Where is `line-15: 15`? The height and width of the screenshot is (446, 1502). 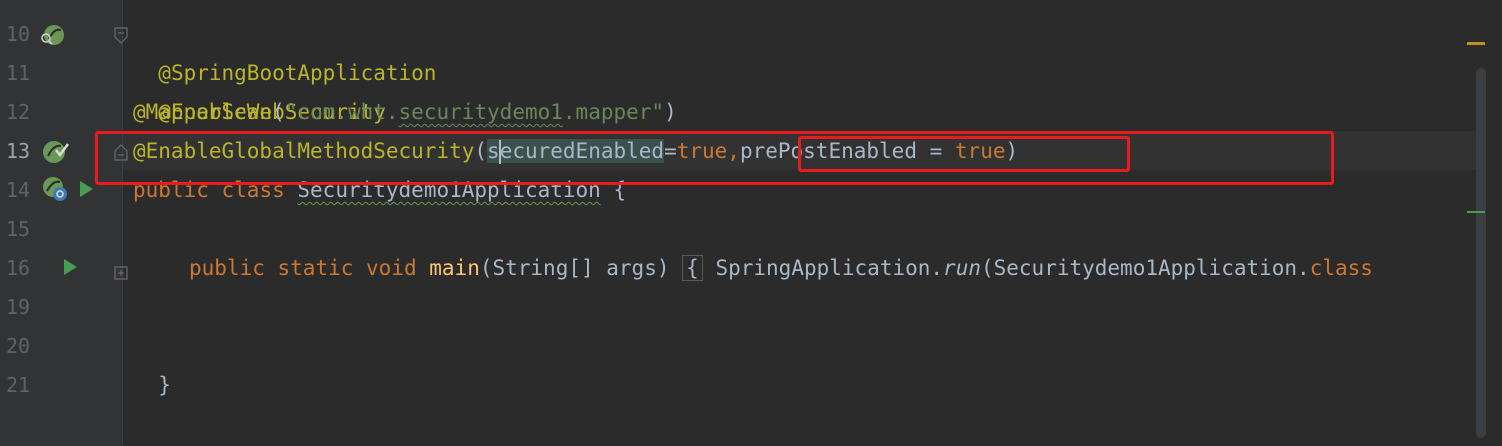
line-15: 15 is located at coordinates (751, 229).